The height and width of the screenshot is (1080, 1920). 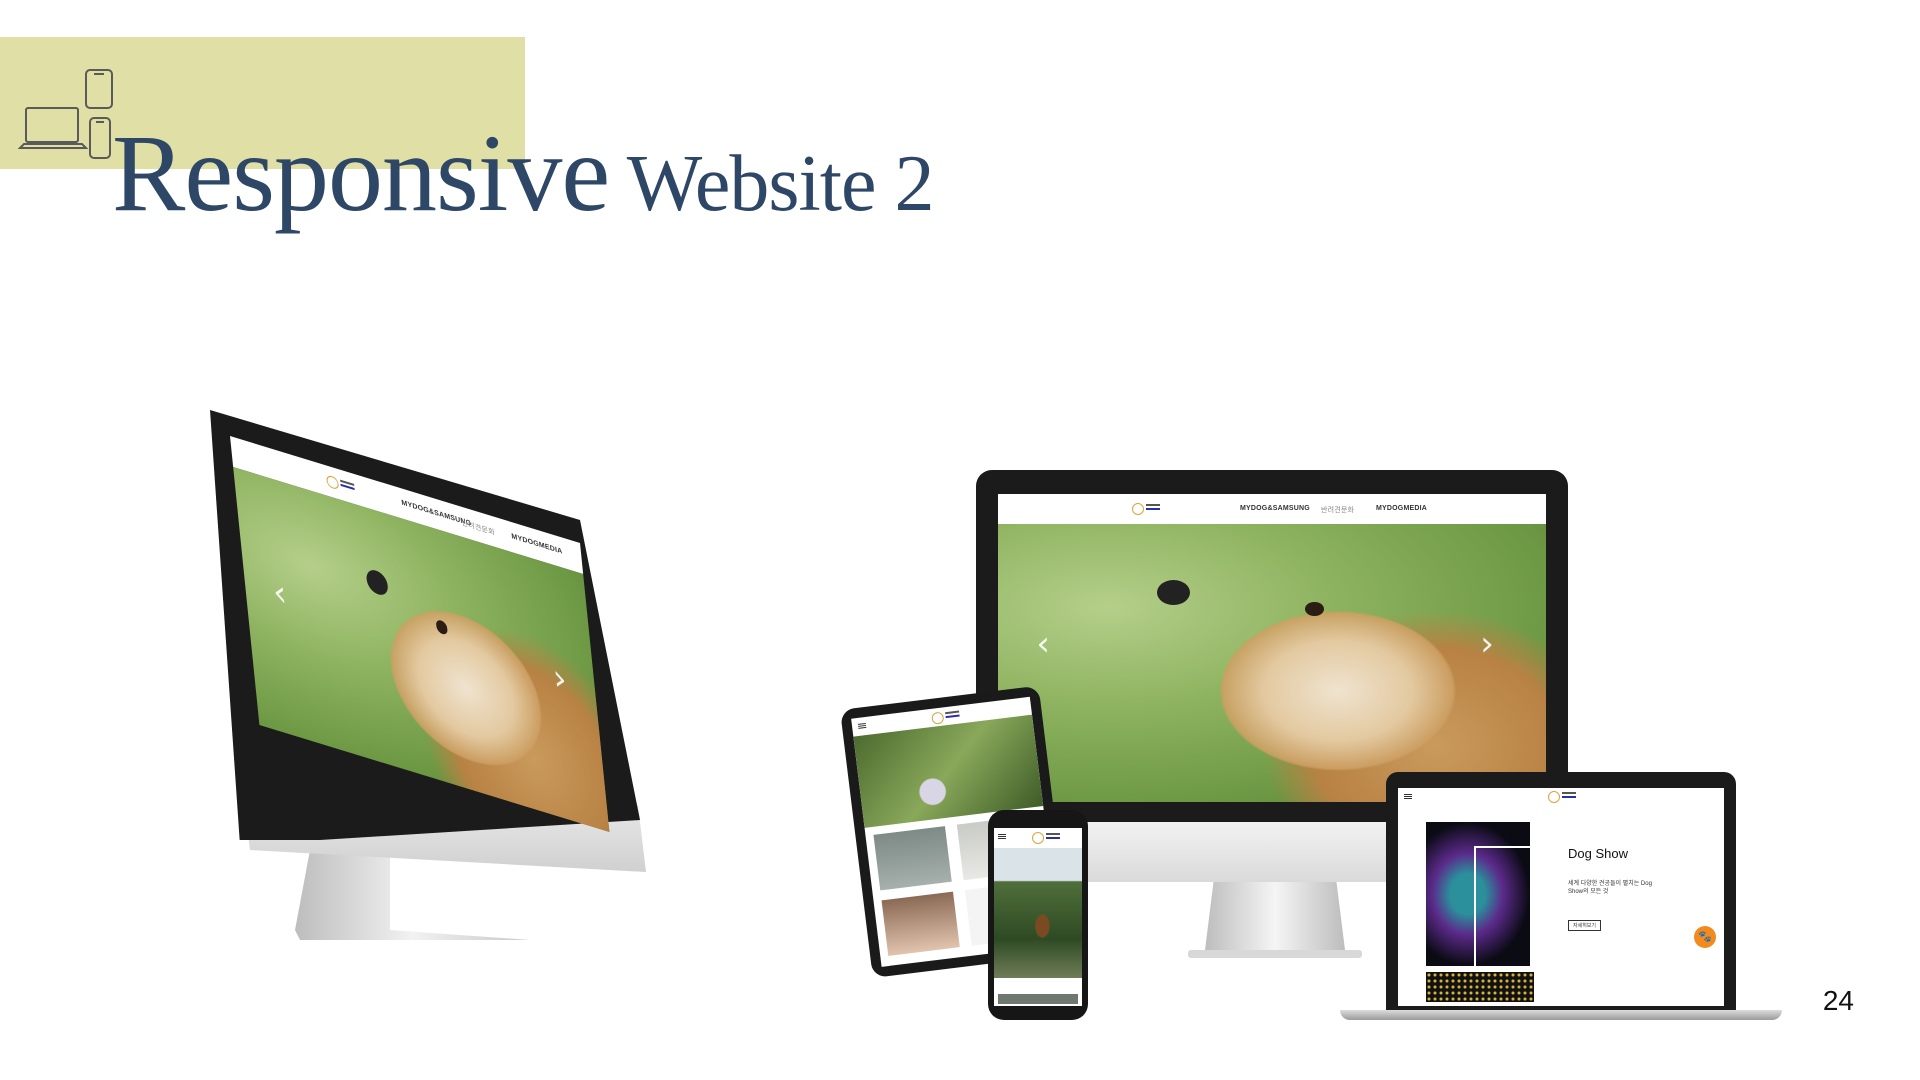 What do you see at coordinates (1511, 908) in the screenshot?
I see `neon-dog-frame` at bounding box center [1511, 908].